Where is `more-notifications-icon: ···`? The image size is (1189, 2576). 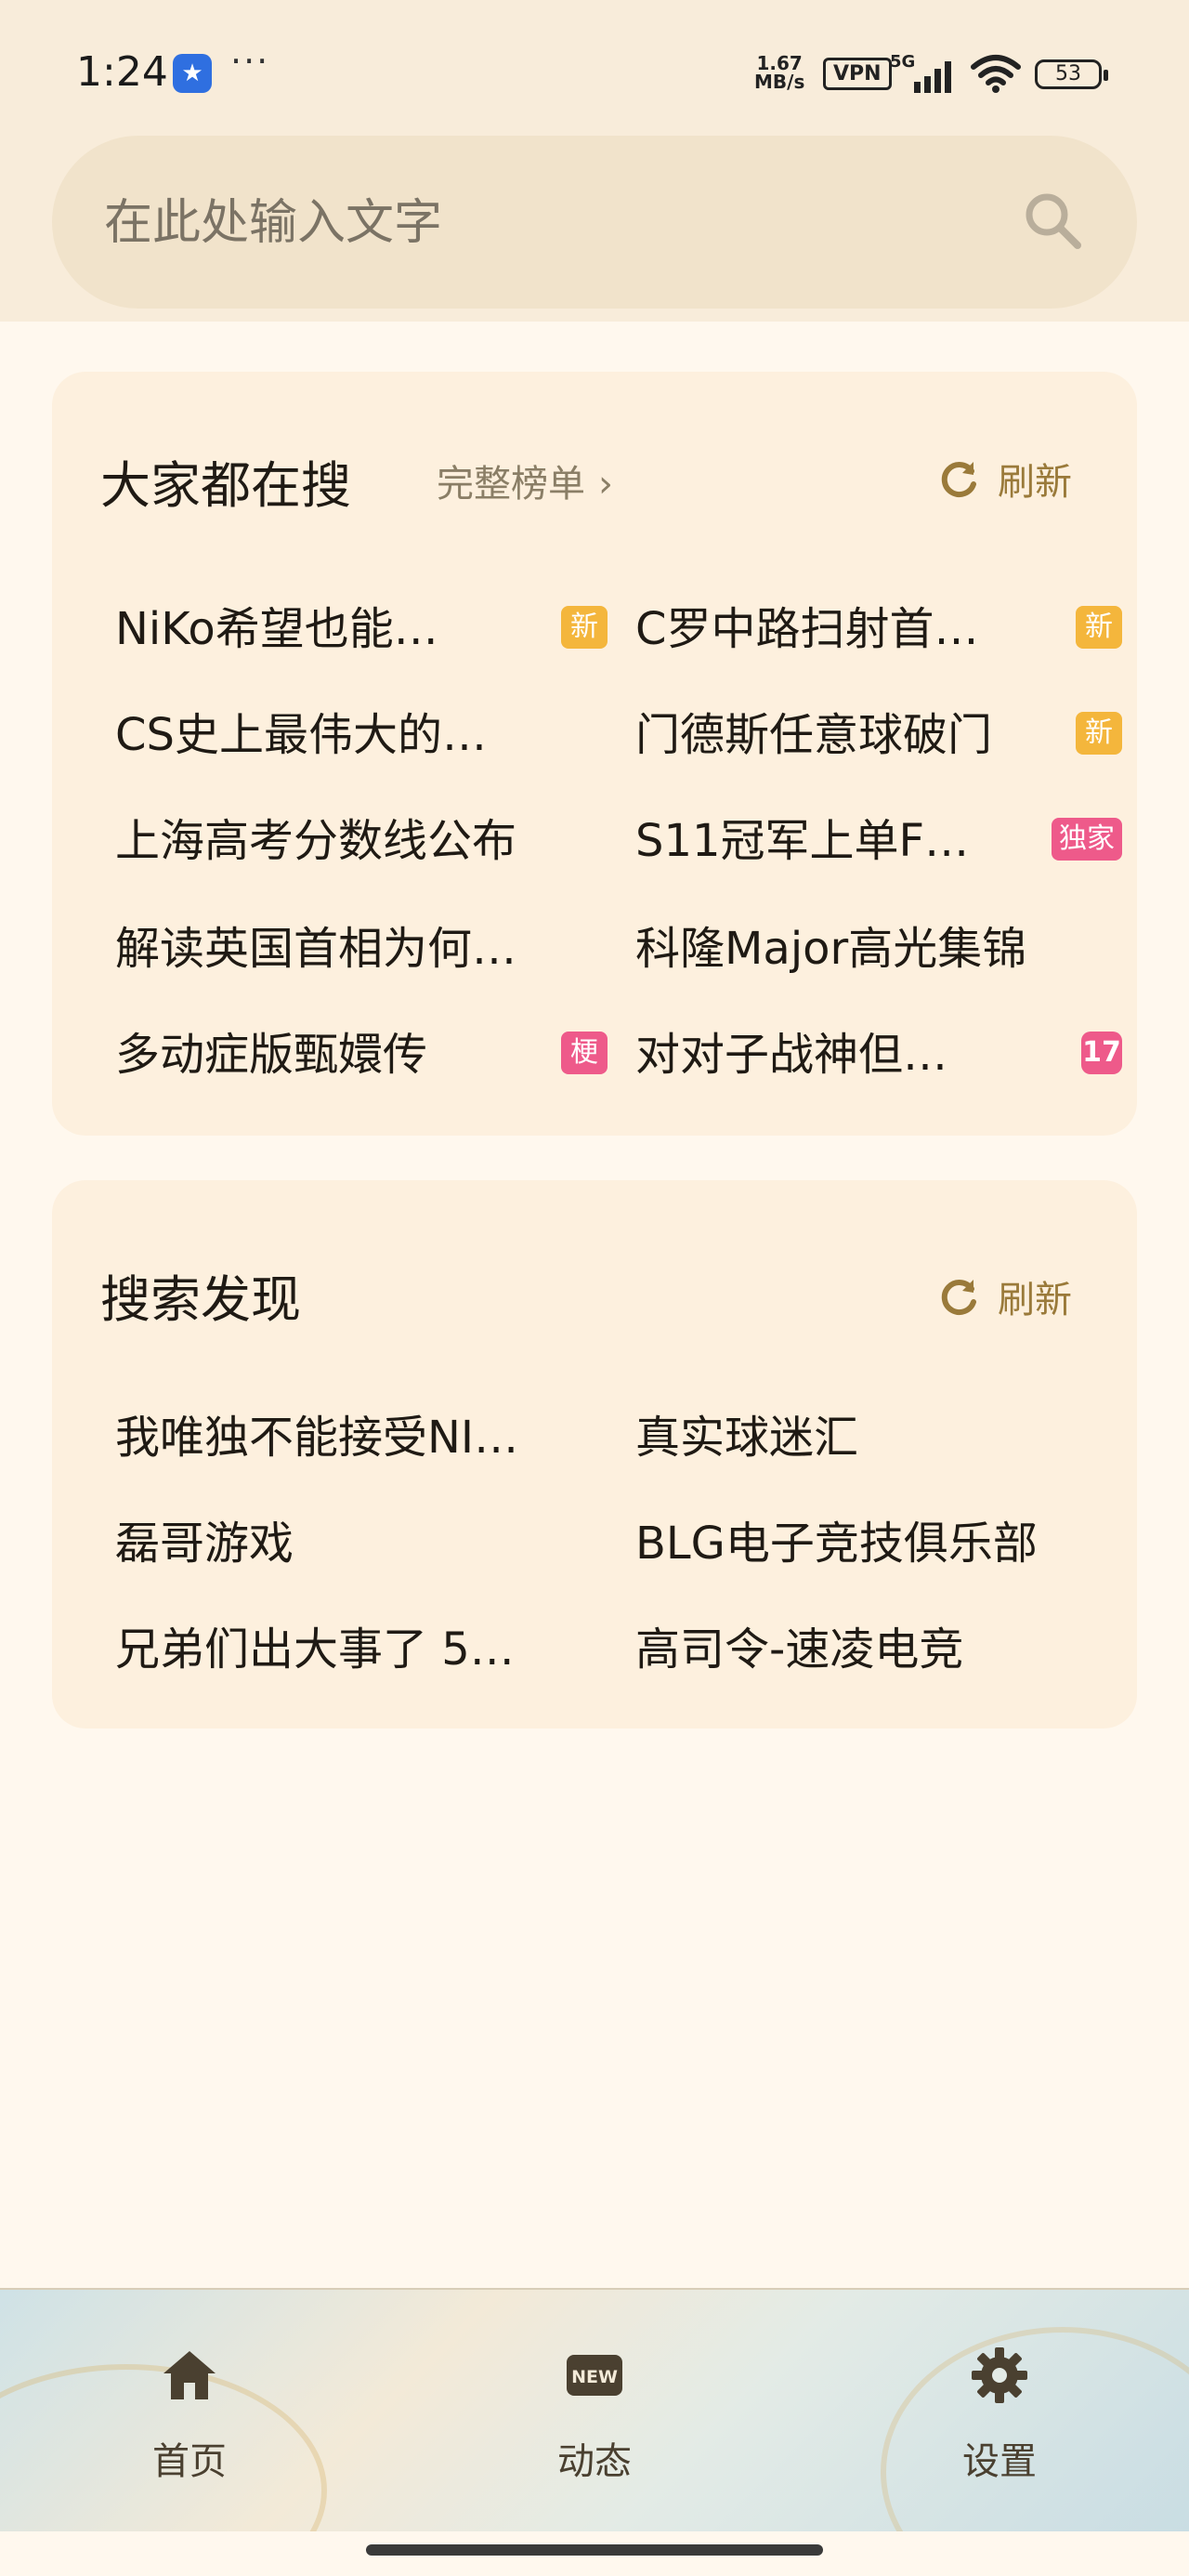
more-notifications-icon: ··· is located at coordinates (250, 61).